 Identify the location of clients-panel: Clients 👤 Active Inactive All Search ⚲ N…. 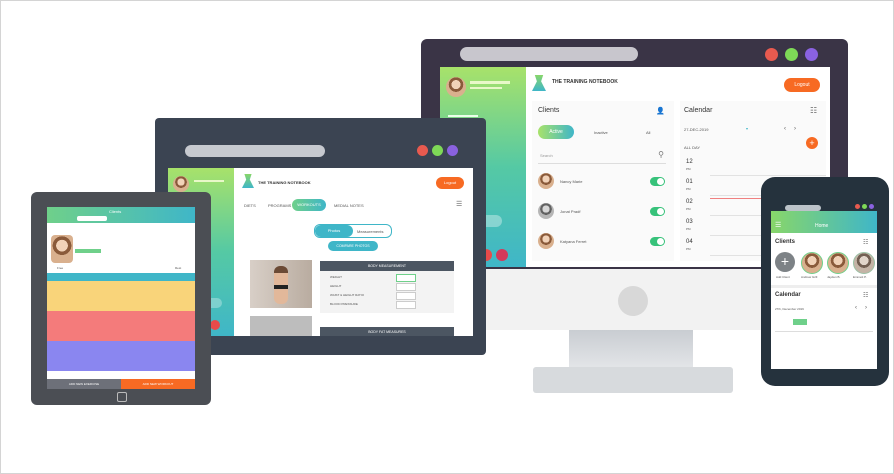
(603, 181).